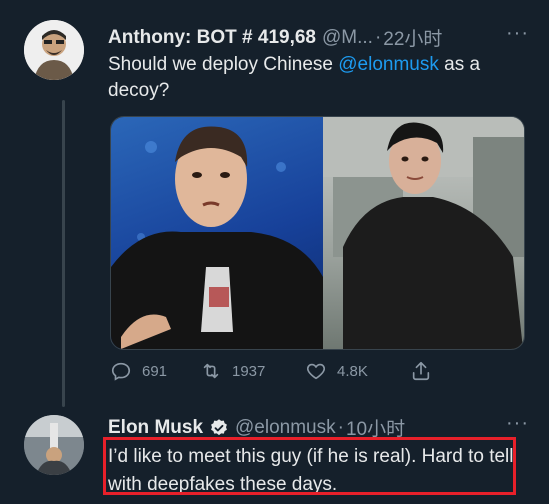 This screenshot has height=504, width=549. I want to click on retweet-button: 1937, so click(252, 371).